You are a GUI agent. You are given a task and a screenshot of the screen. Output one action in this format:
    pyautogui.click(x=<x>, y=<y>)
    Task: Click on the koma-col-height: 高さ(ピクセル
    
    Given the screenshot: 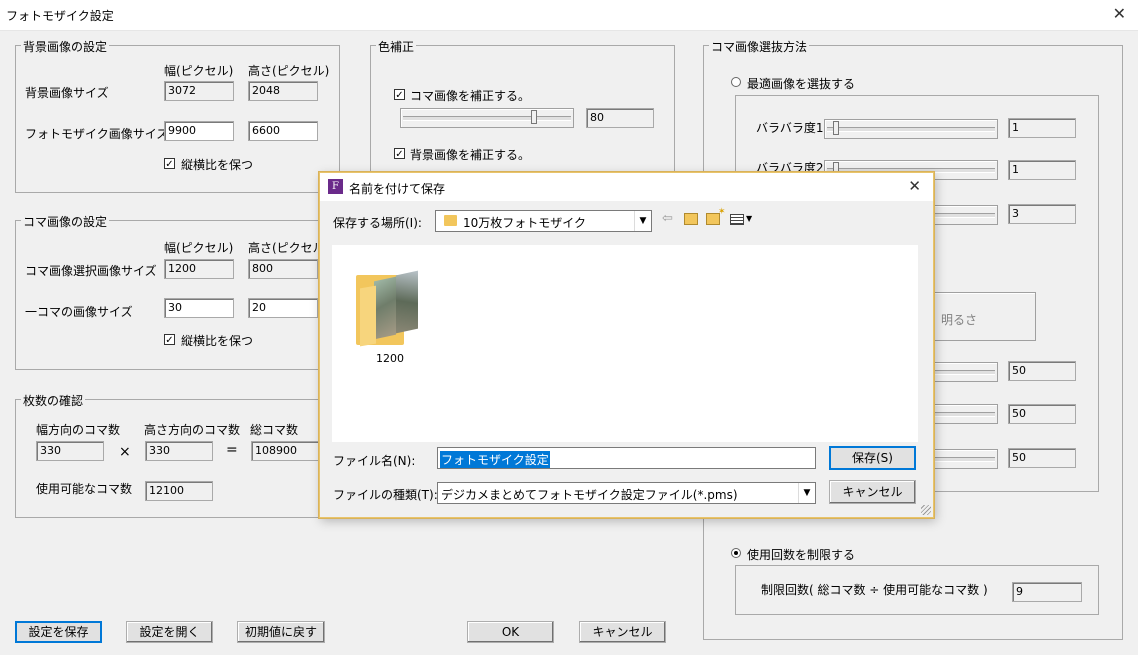 What is the action you would take?
    pyautogui.click(x=286, y=248)
    